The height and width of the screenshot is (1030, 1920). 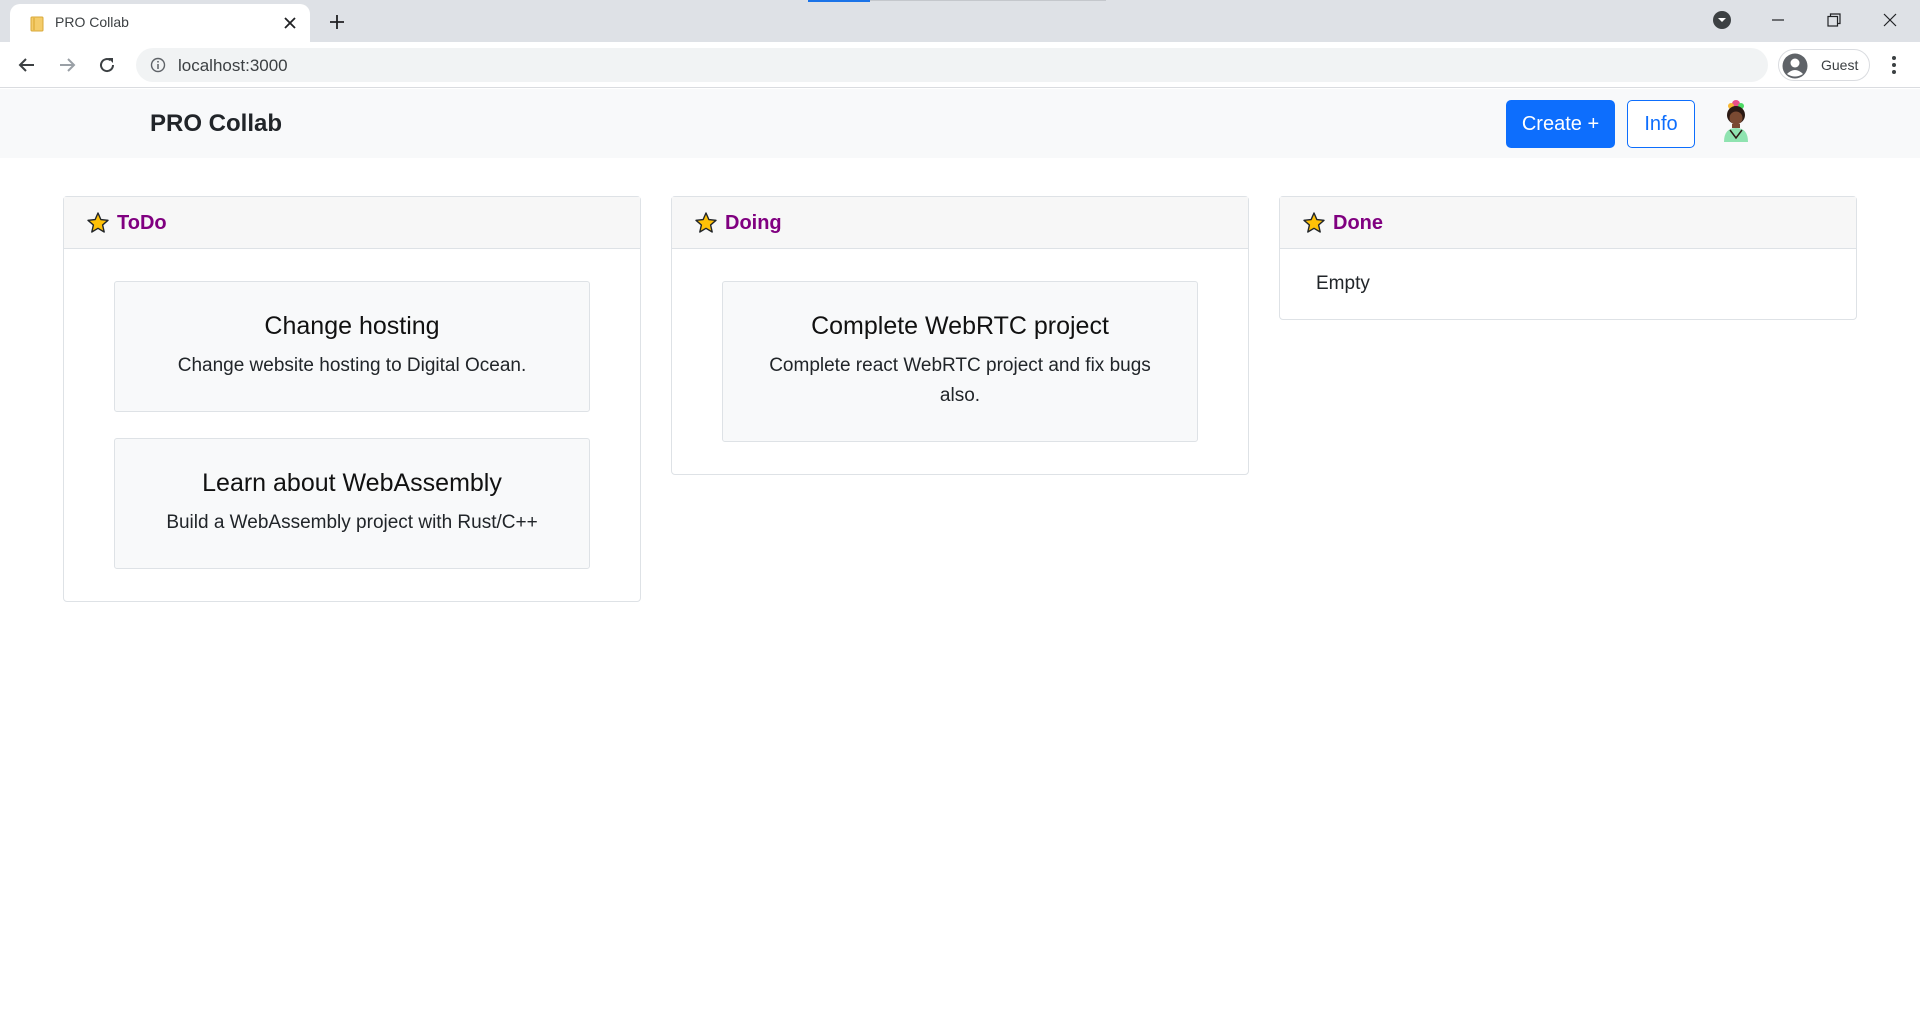 What do you see at coordinates (37, 24) in the screenshot?
I see `document-favicon-icon` at bounding box center [37, 24].